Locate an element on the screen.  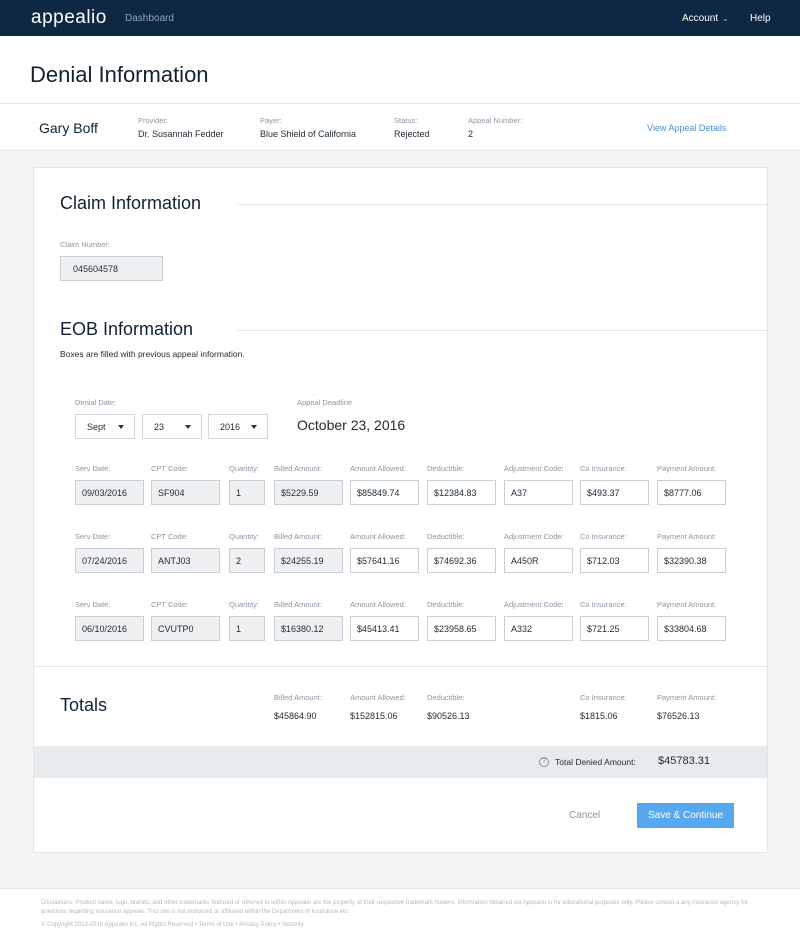
total-deductible-value: $90526.13 is located at coordinates (448, 716).